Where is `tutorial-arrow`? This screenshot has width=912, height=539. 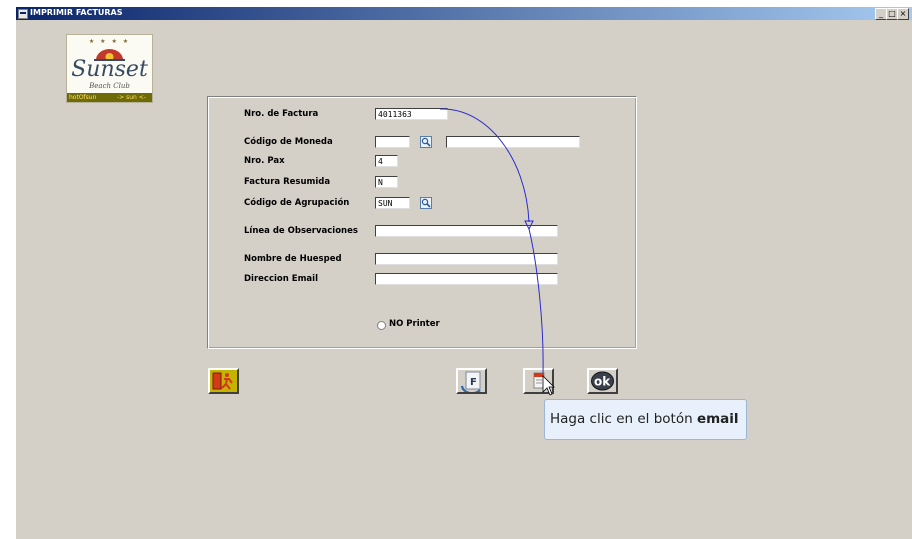
tutorial-arrow is located at coordinates (497, 252).